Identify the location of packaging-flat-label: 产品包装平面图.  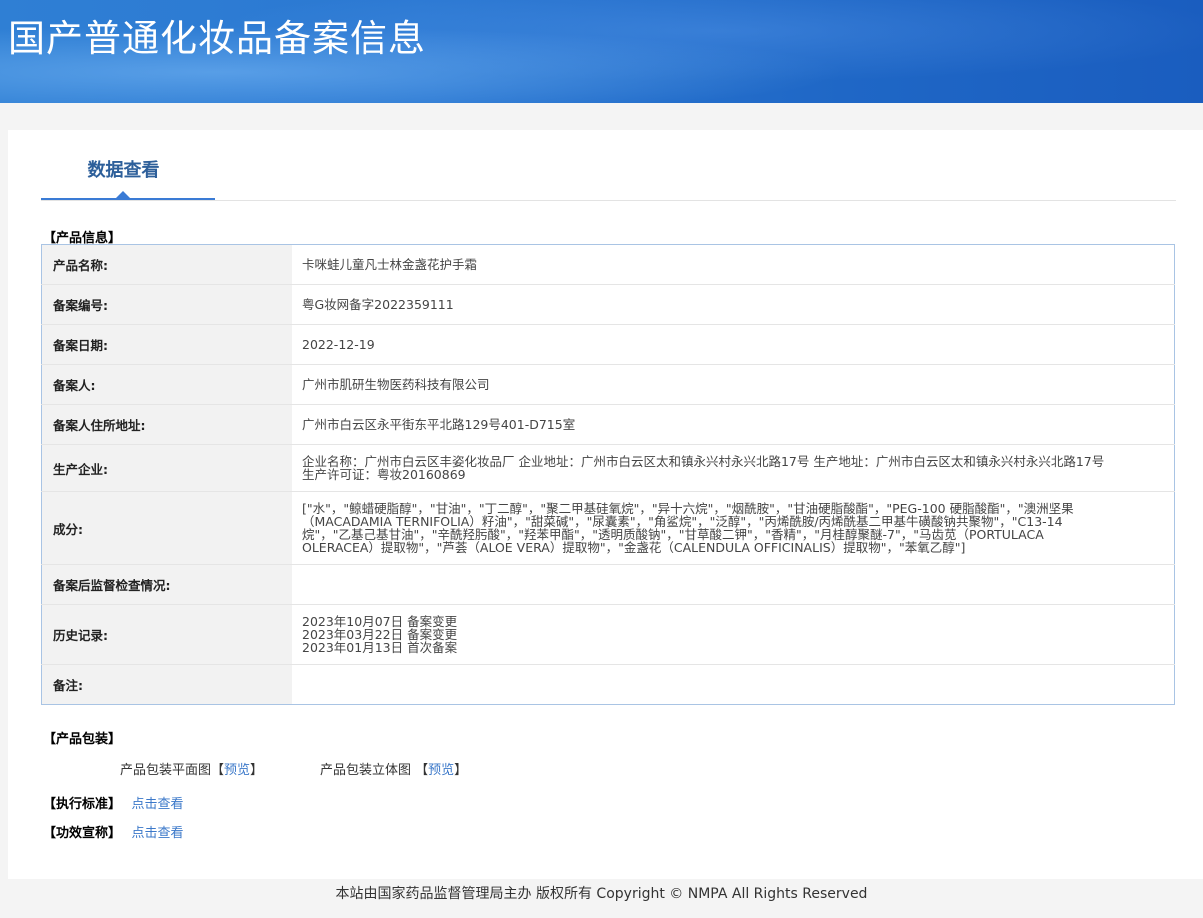
(166, 770).